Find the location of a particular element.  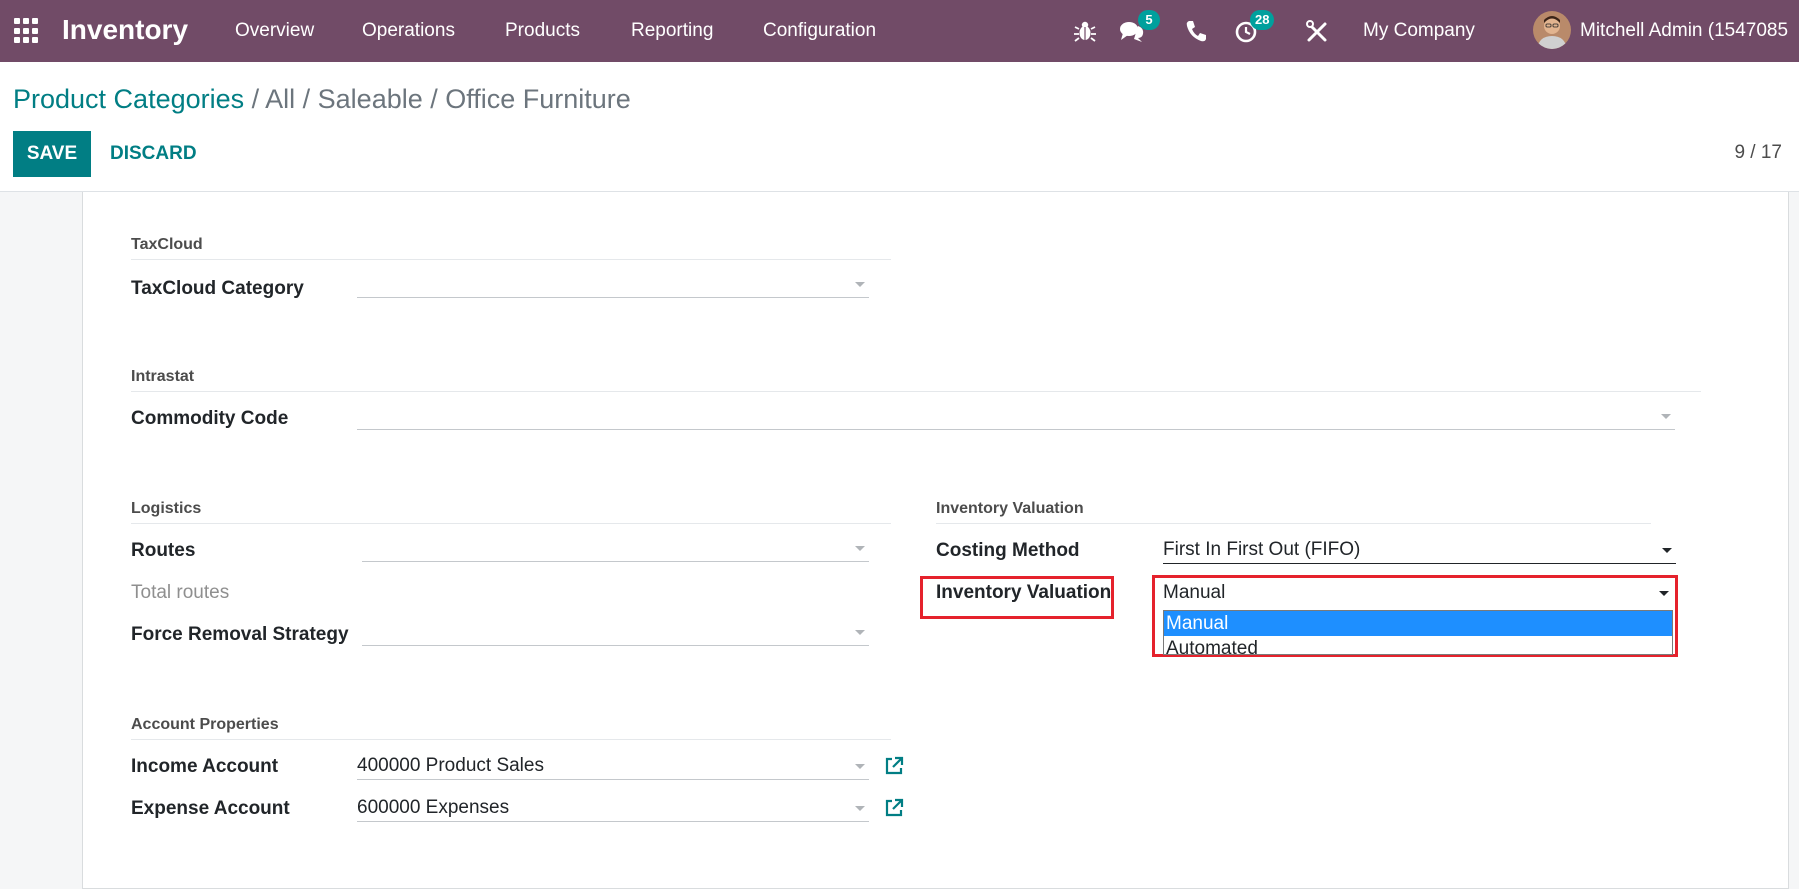

routes-label: Routes is located at coordinates (163, 550).